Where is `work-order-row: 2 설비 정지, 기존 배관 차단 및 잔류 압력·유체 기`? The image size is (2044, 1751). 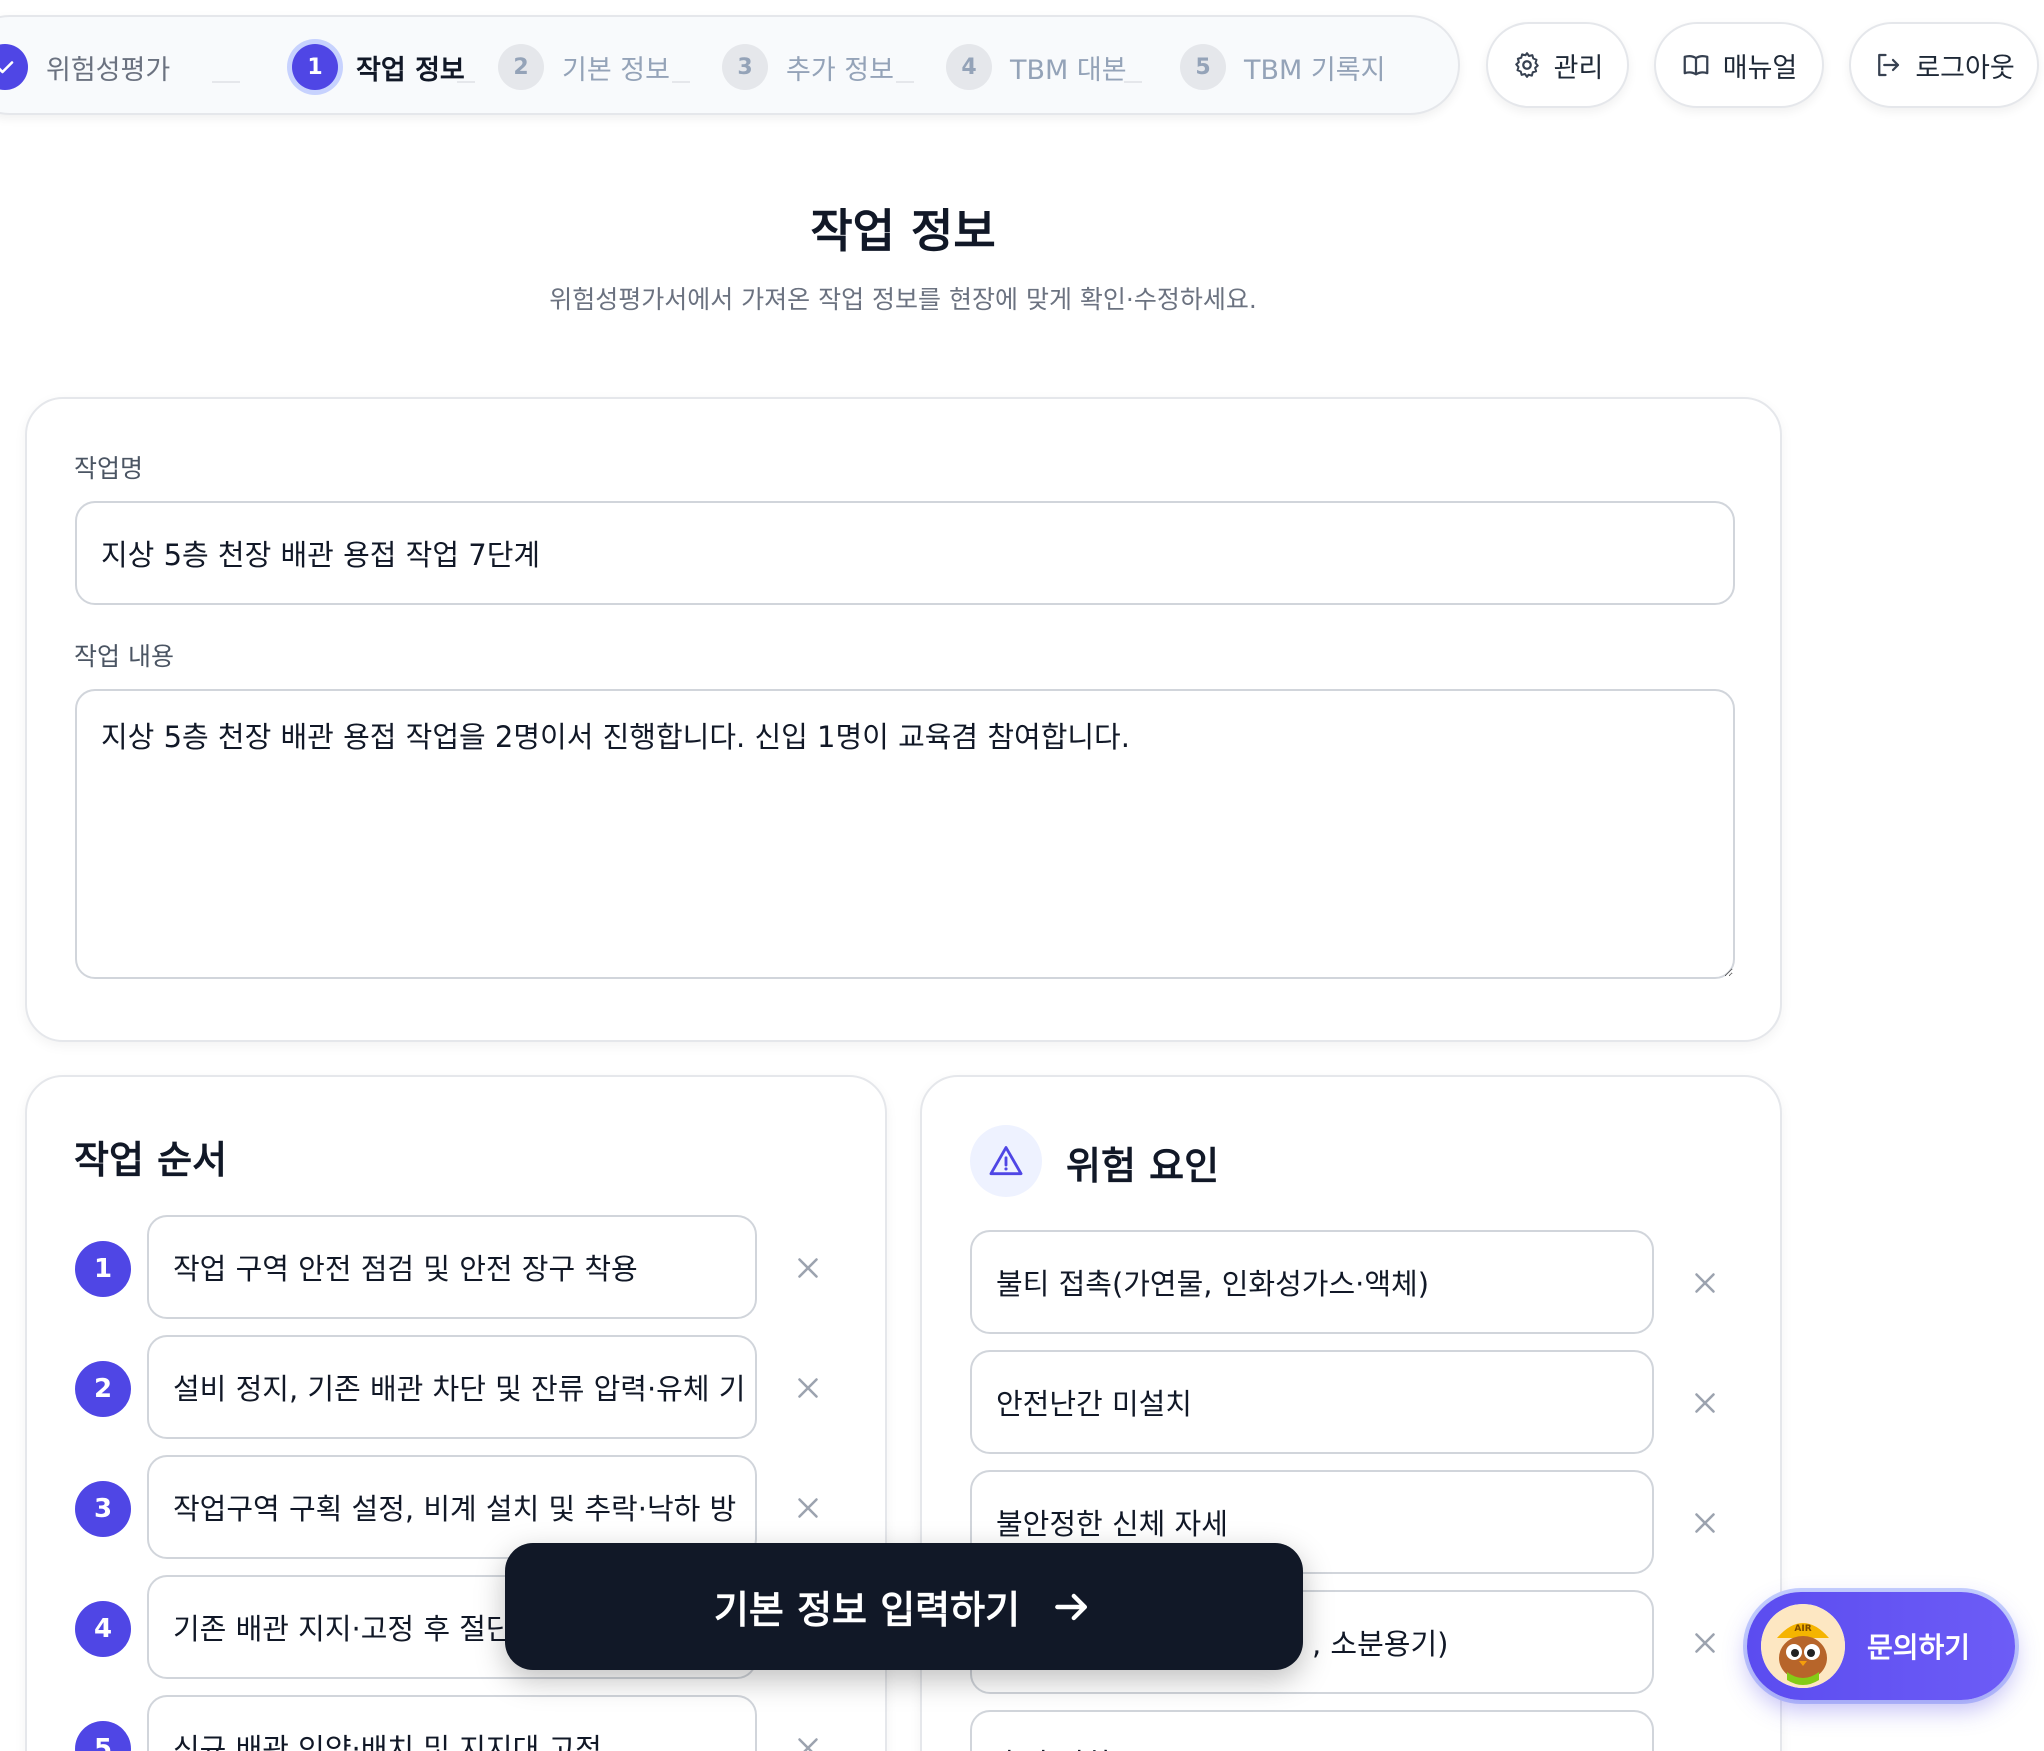 work-order-row: 2 설비 정지, 기존 배관 차단 및 잔류 압력·유체 기 is located at coordinates (456, 1387).